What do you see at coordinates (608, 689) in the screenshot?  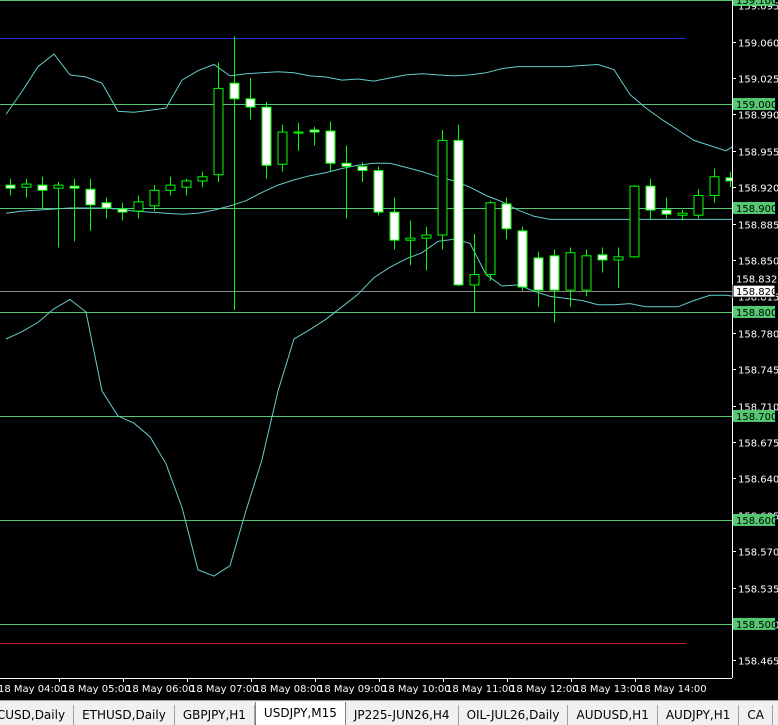 I see `time-tick-label: 18 May 13:00` at bounding box center [608, 689].